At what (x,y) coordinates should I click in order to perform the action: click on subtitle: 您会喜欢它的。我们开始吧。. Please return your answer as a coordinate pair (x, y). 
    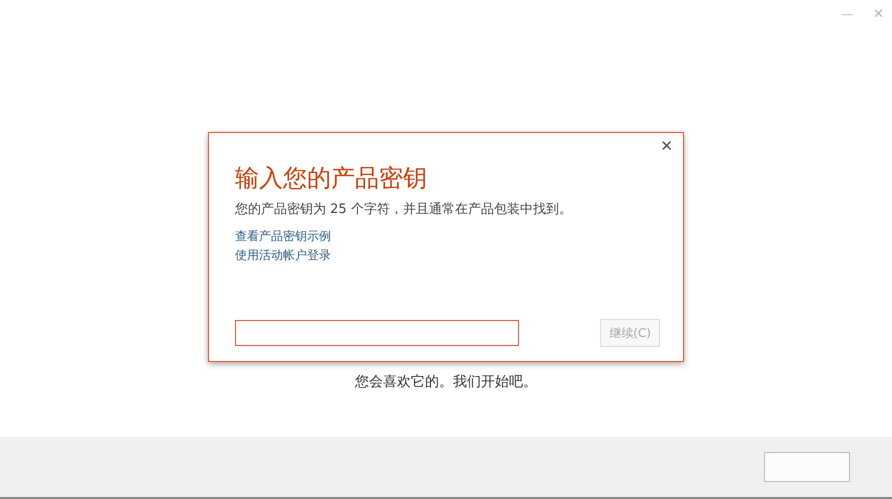
    Looking at the image, I should click on (446, 382).